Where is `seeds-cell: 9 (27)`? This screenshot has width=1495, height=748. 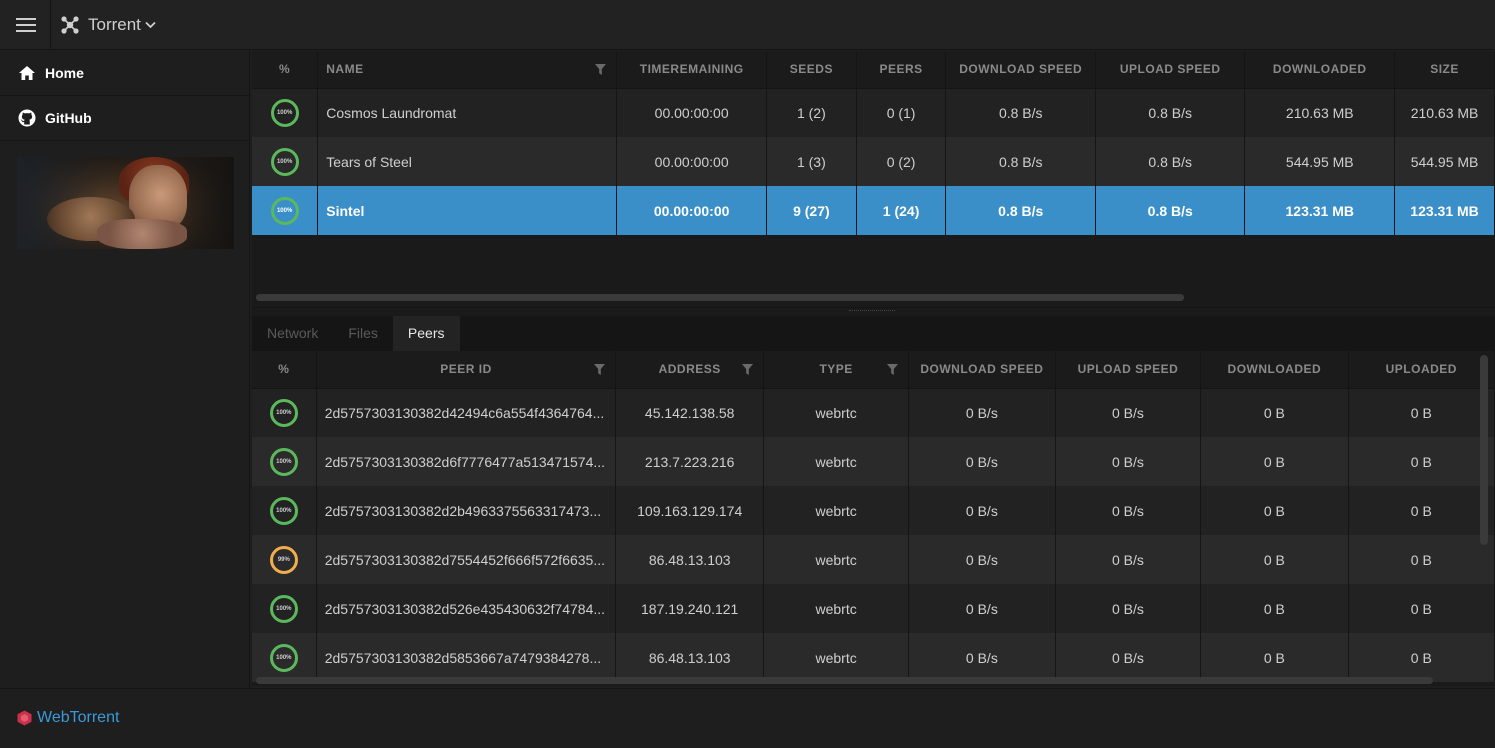 seeds-cell: 9 (27) is located at coordinates (811, 210).